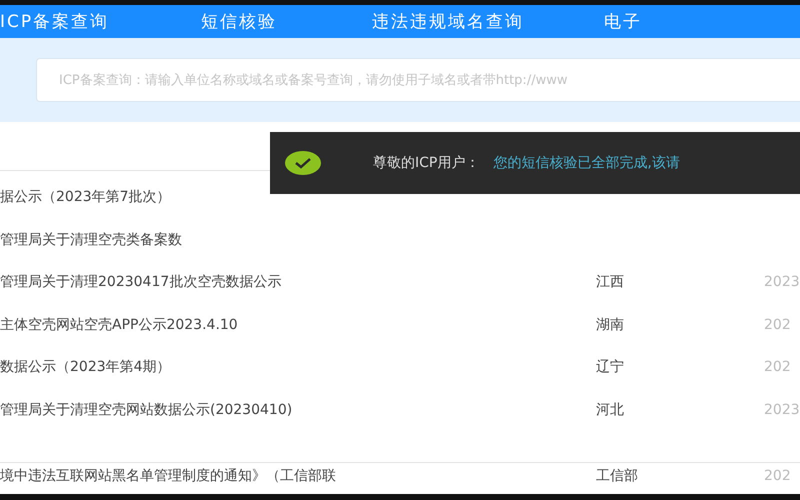  Describe the element at coordinates (418, 80) in the screenshot. I see `search-field: ICP备案查询：请输入单位名称或域名或备案号查询，请勿使用子域名或者带http://www` at that location.